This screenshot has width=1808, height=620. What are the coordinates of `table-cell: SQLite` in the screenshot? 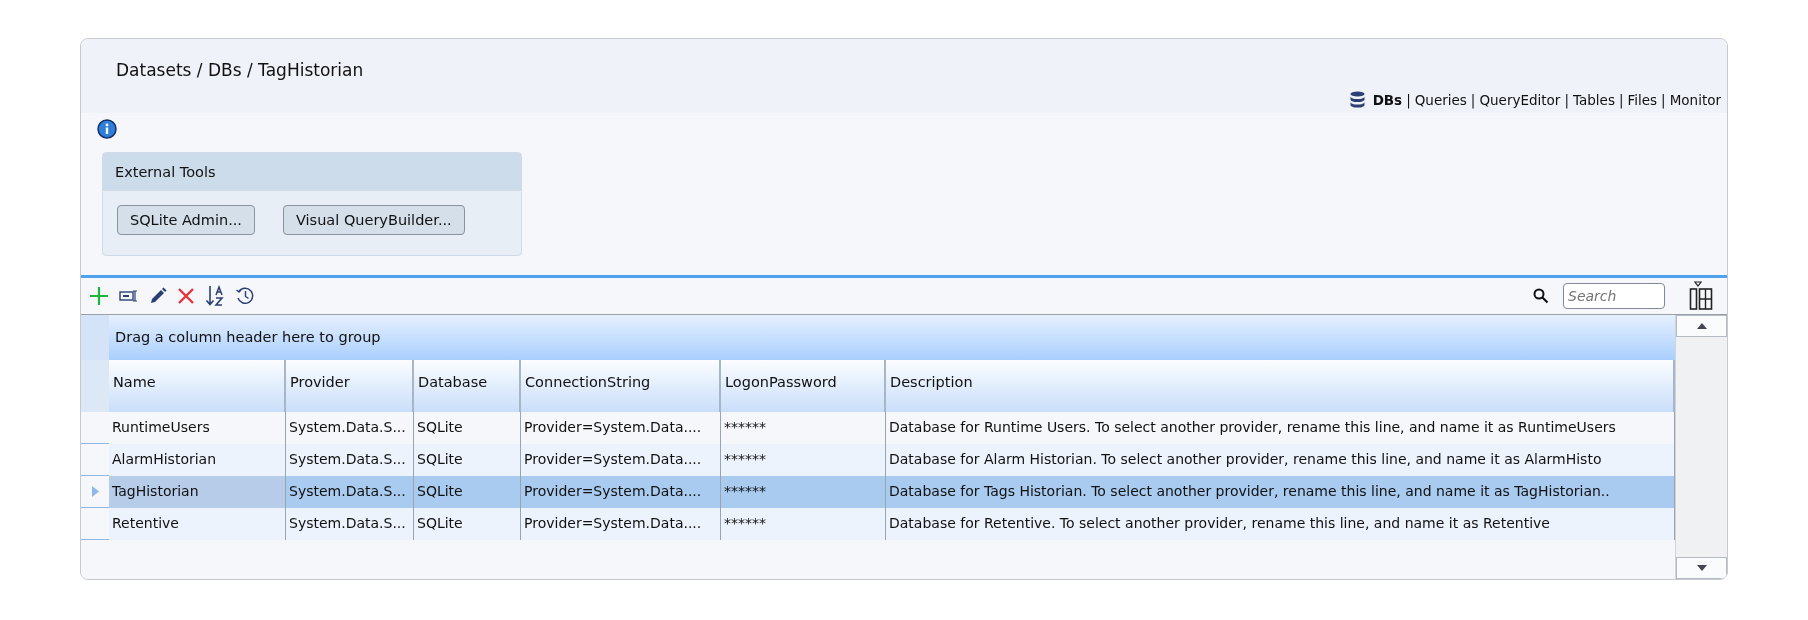 It's located at (467, 524).